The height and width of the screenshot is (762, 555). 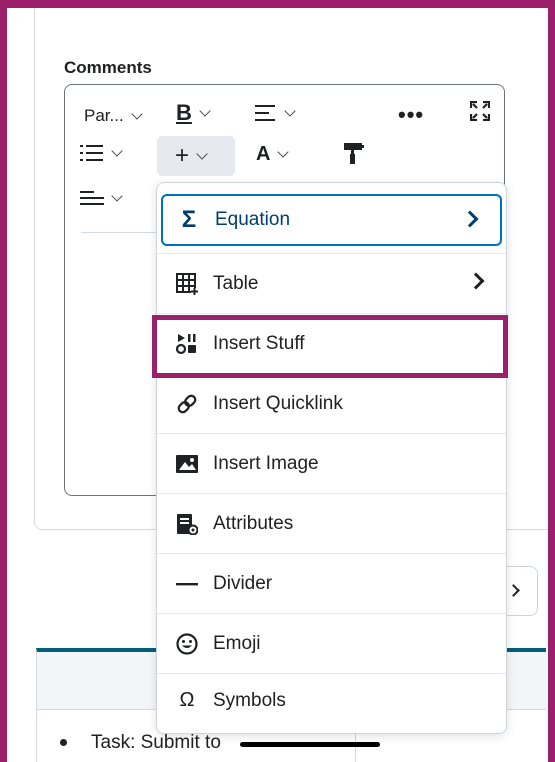 I want to click on table-icon, so click(x=187, y=284).